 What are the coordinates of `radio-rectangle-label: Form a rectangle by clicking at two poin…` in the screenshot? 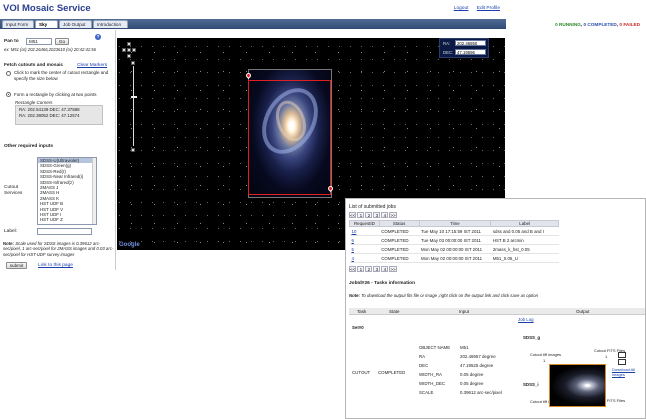 It's located at (55, 94).